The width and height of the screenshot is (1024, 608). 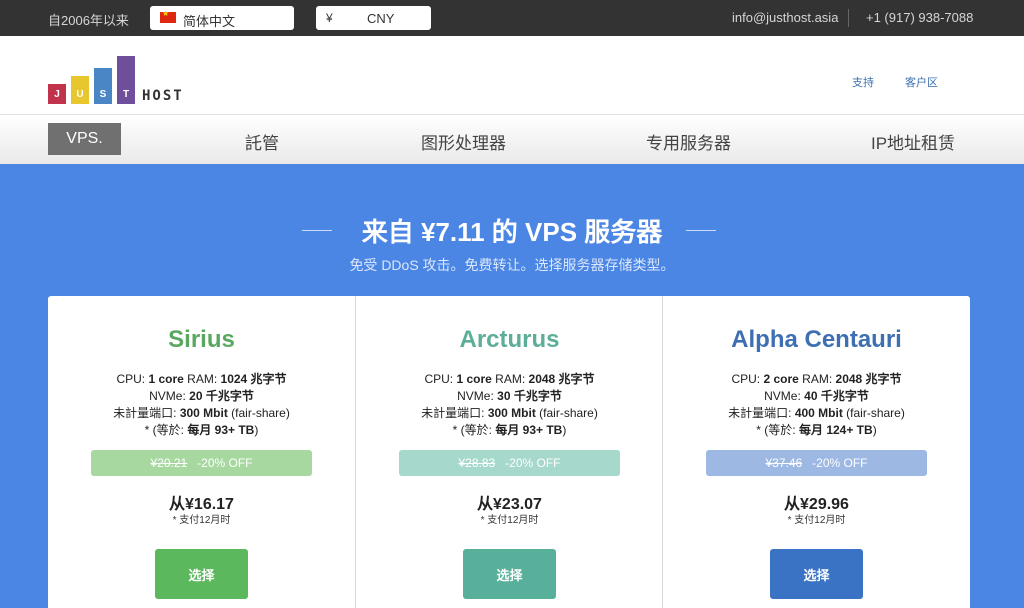 I want to click on nav-item-gpu: 图形处理器, so click(x=463, y=141).